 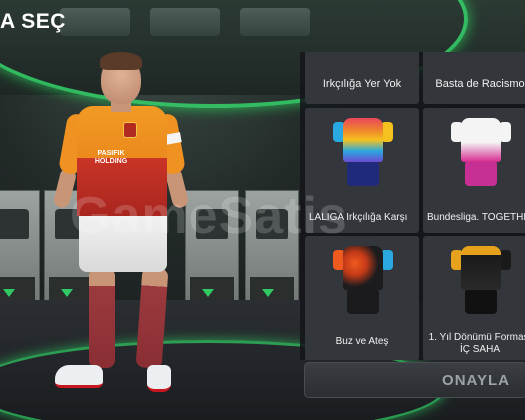 I want to click on confirm-label: ONAYLA, so click(x=476, y=380).